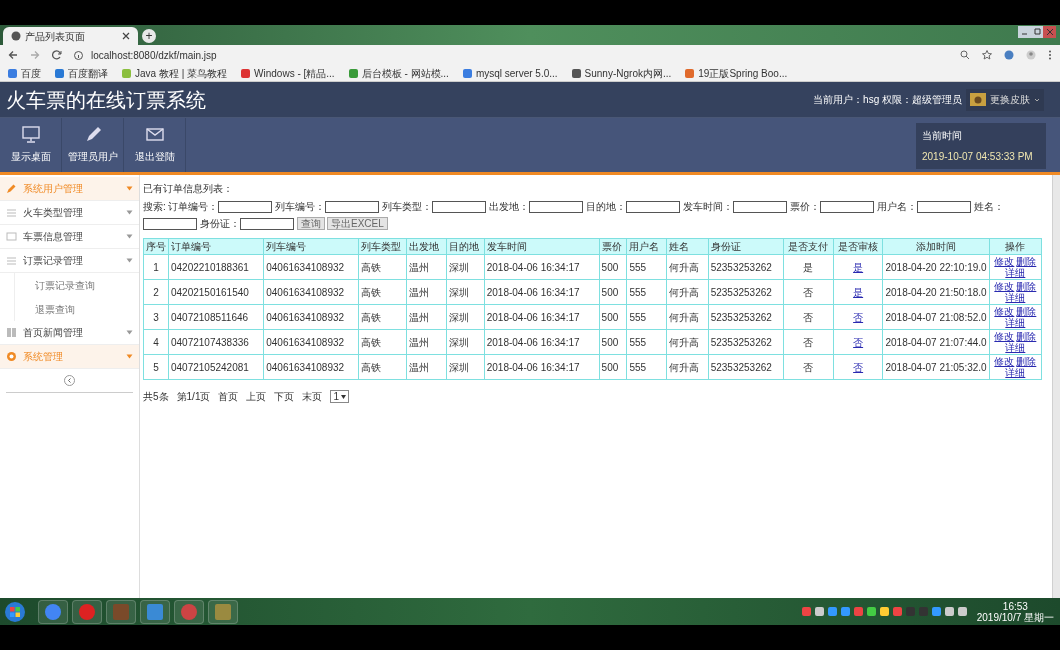  Describe the element at coordinates (284, 396) in the screenshot. I see `pagination-link: 下页` at that location.